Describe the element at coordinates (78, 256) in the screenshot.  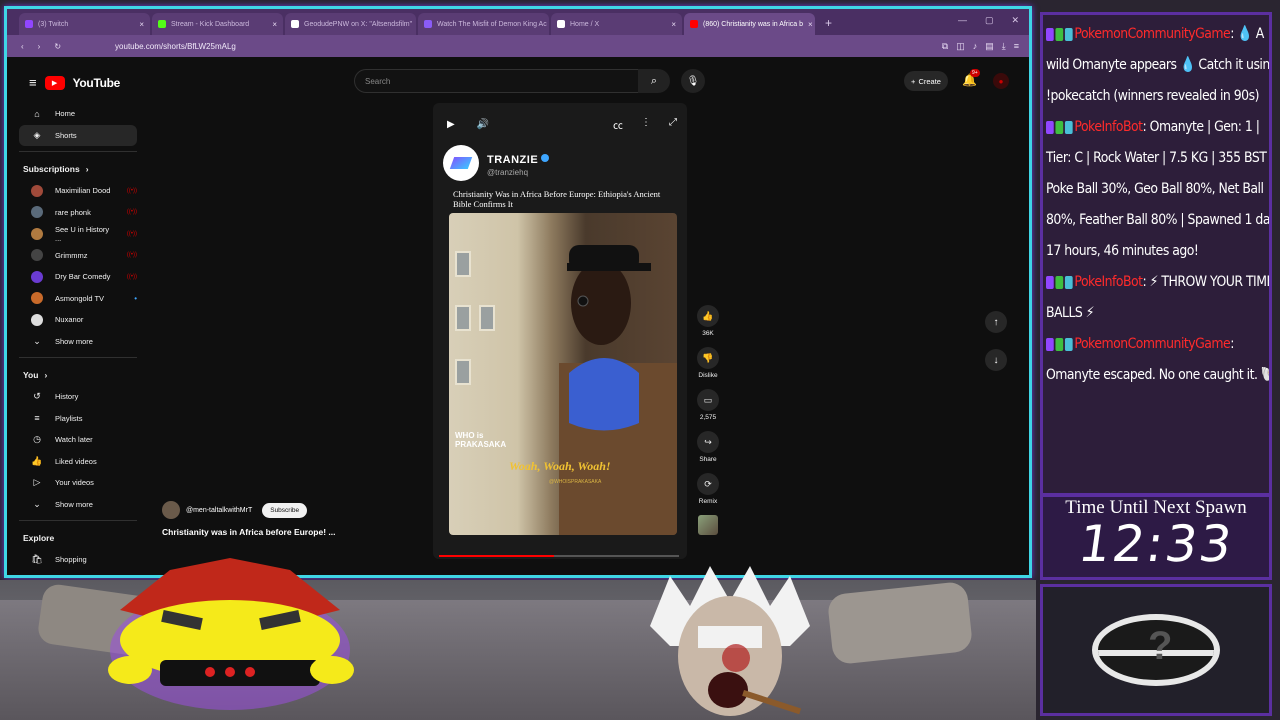
I see `sidebar-item: Grimmmz ((•))` at that location.